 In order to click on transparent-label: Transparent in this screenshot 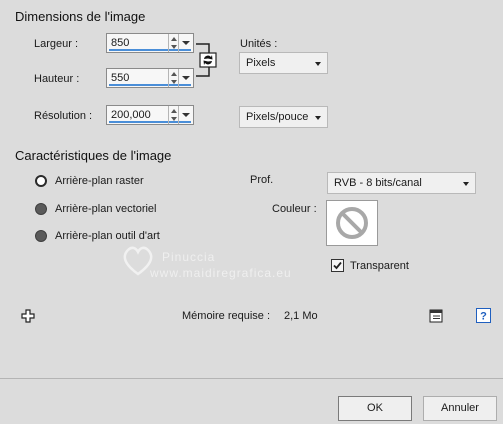, I will do `click(379, 266)`.